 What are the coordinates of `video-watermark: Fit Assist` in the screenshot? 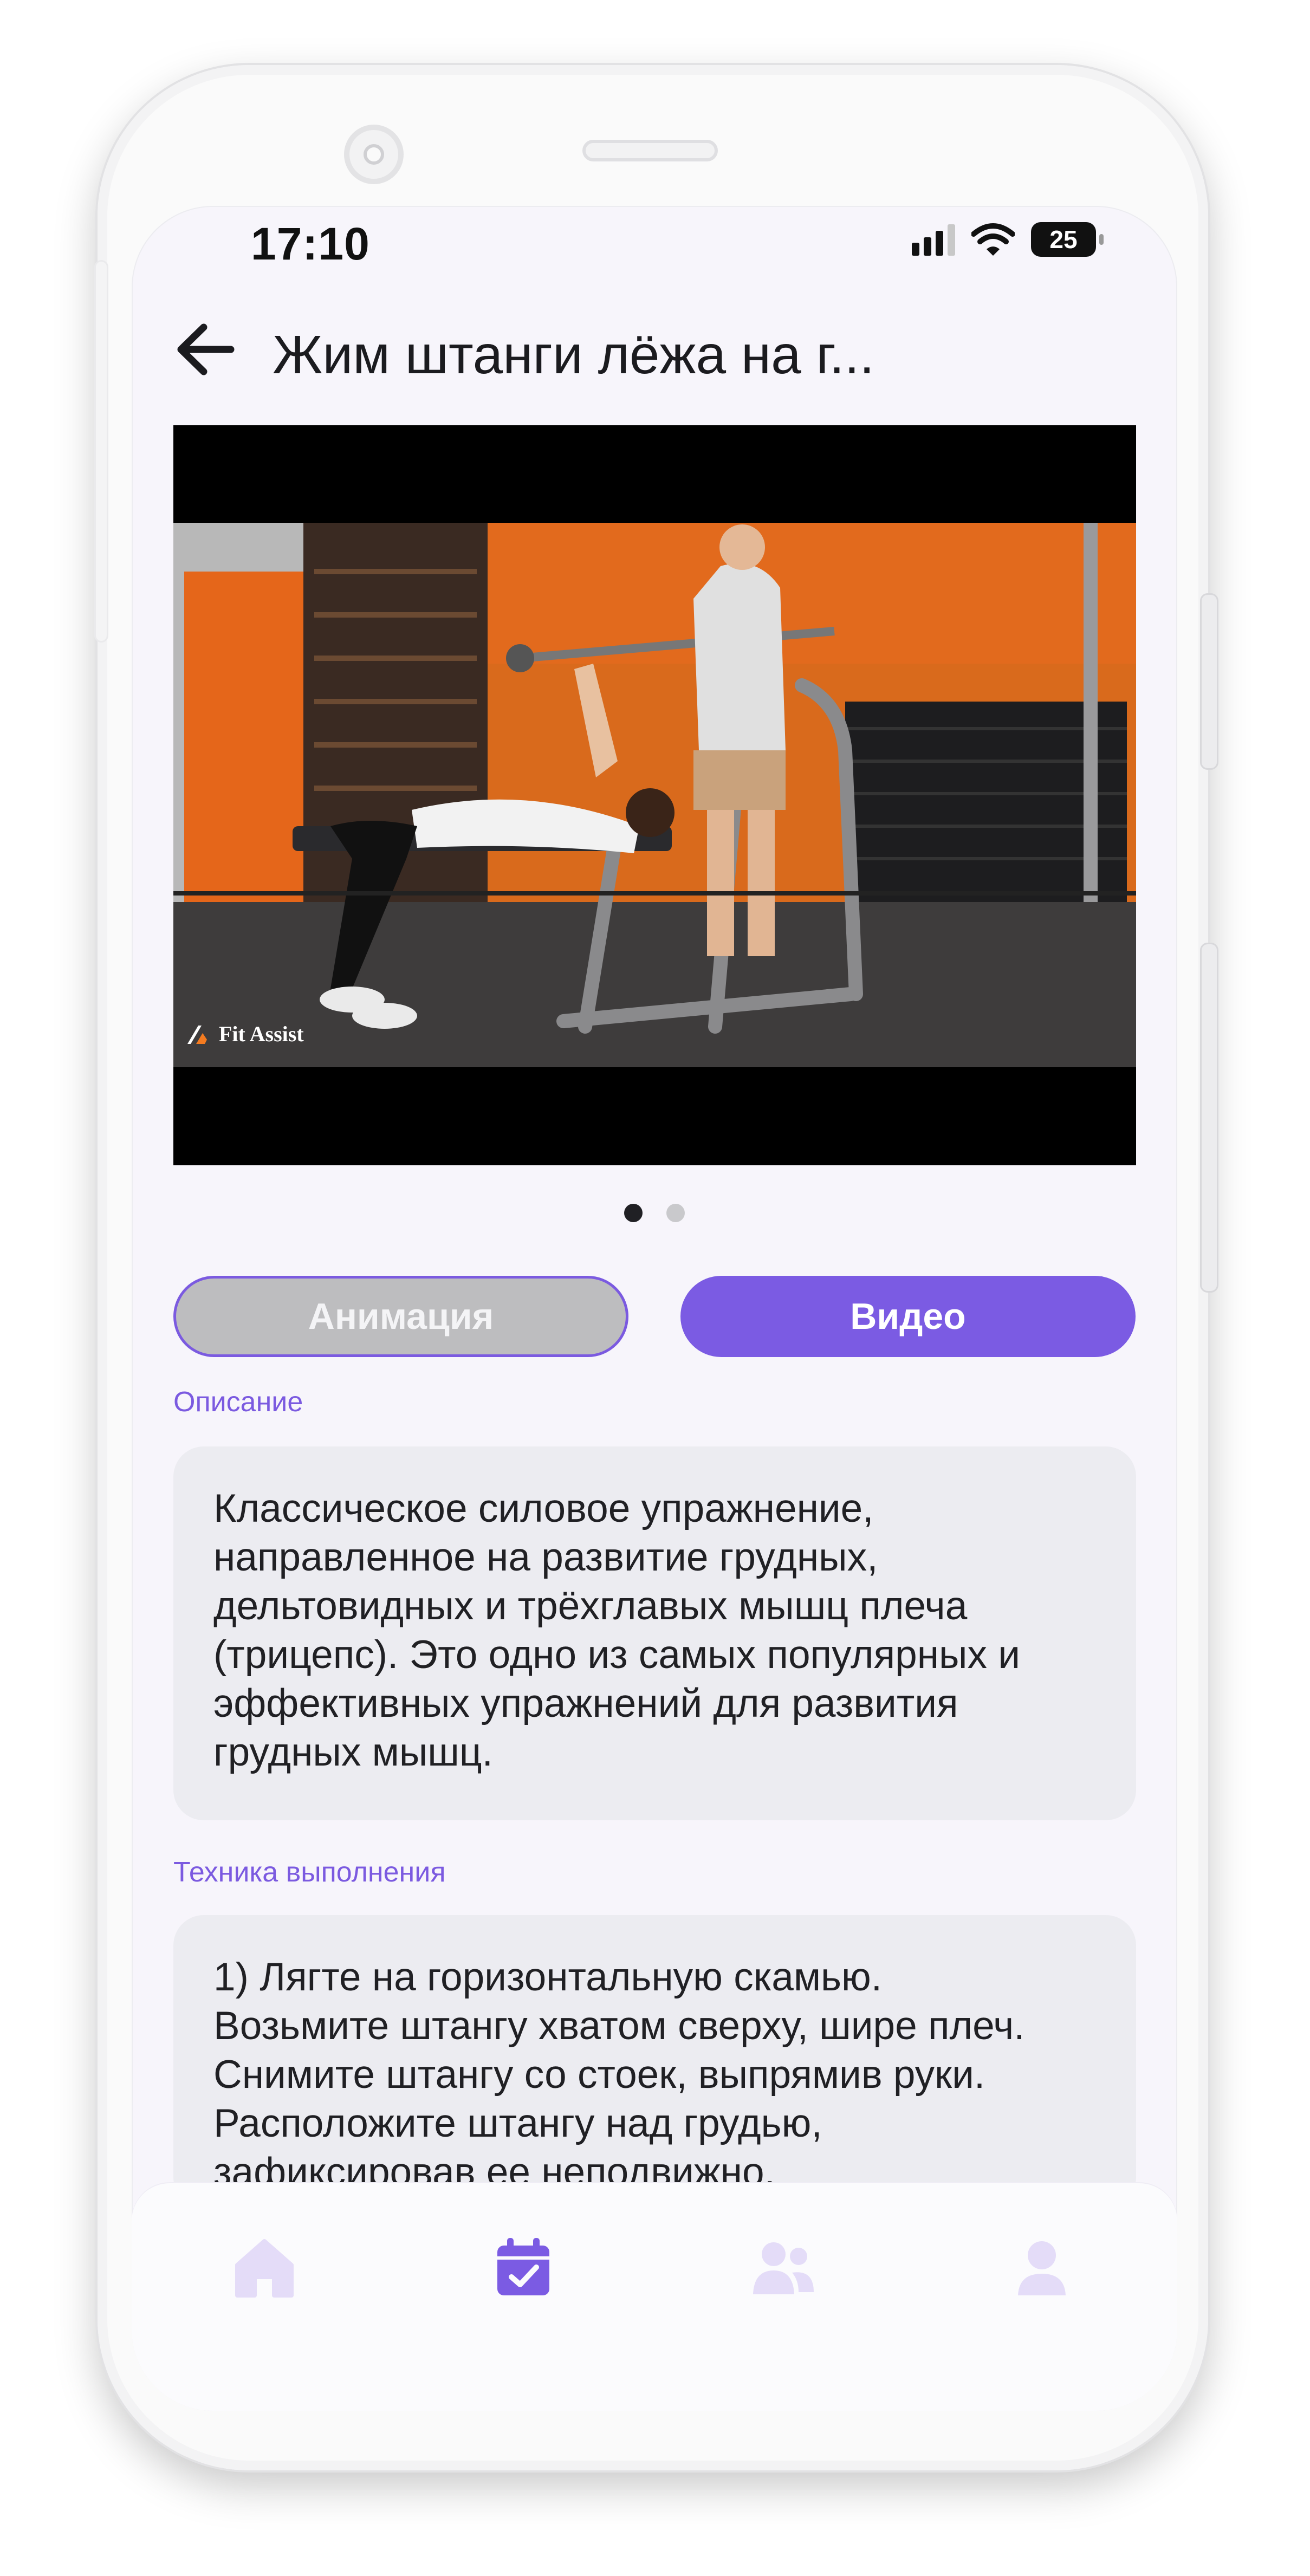 It's located at (245, 1034).